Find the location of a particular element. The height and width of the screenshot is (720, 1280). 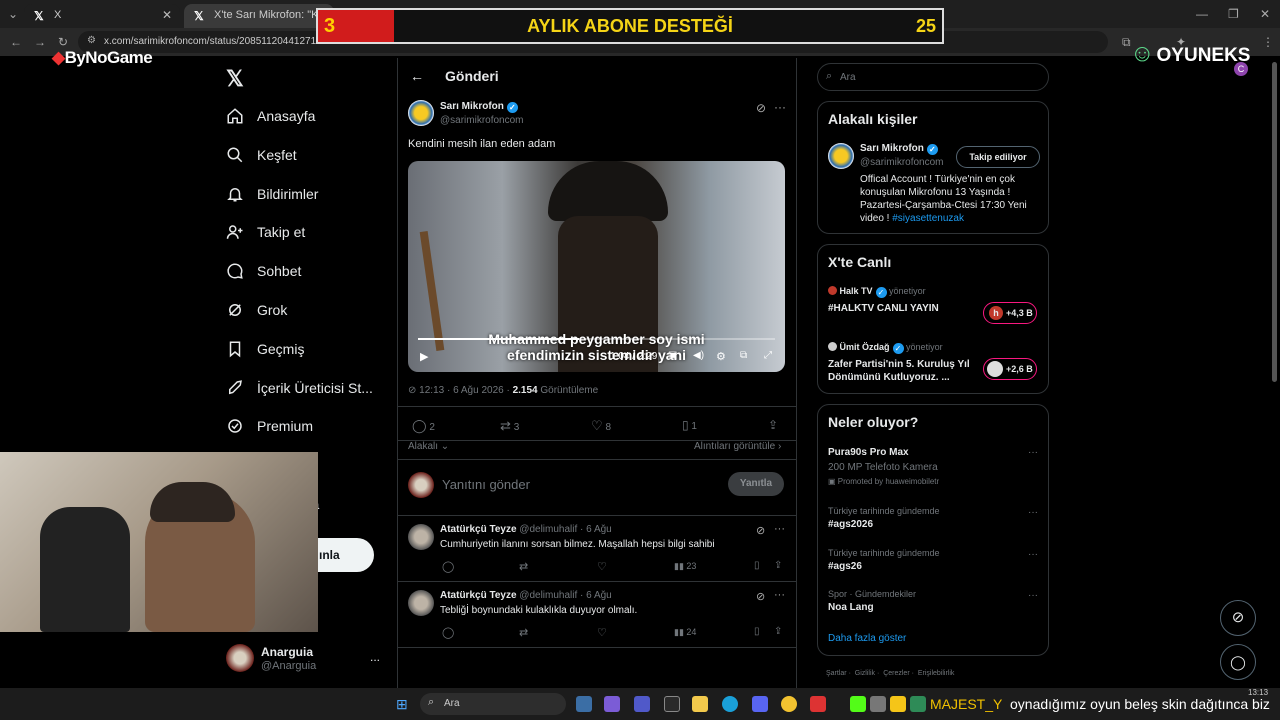

trend-item: Spor · Gündemdekiler Noa Lang ··· is located at coordinates (935, 605).